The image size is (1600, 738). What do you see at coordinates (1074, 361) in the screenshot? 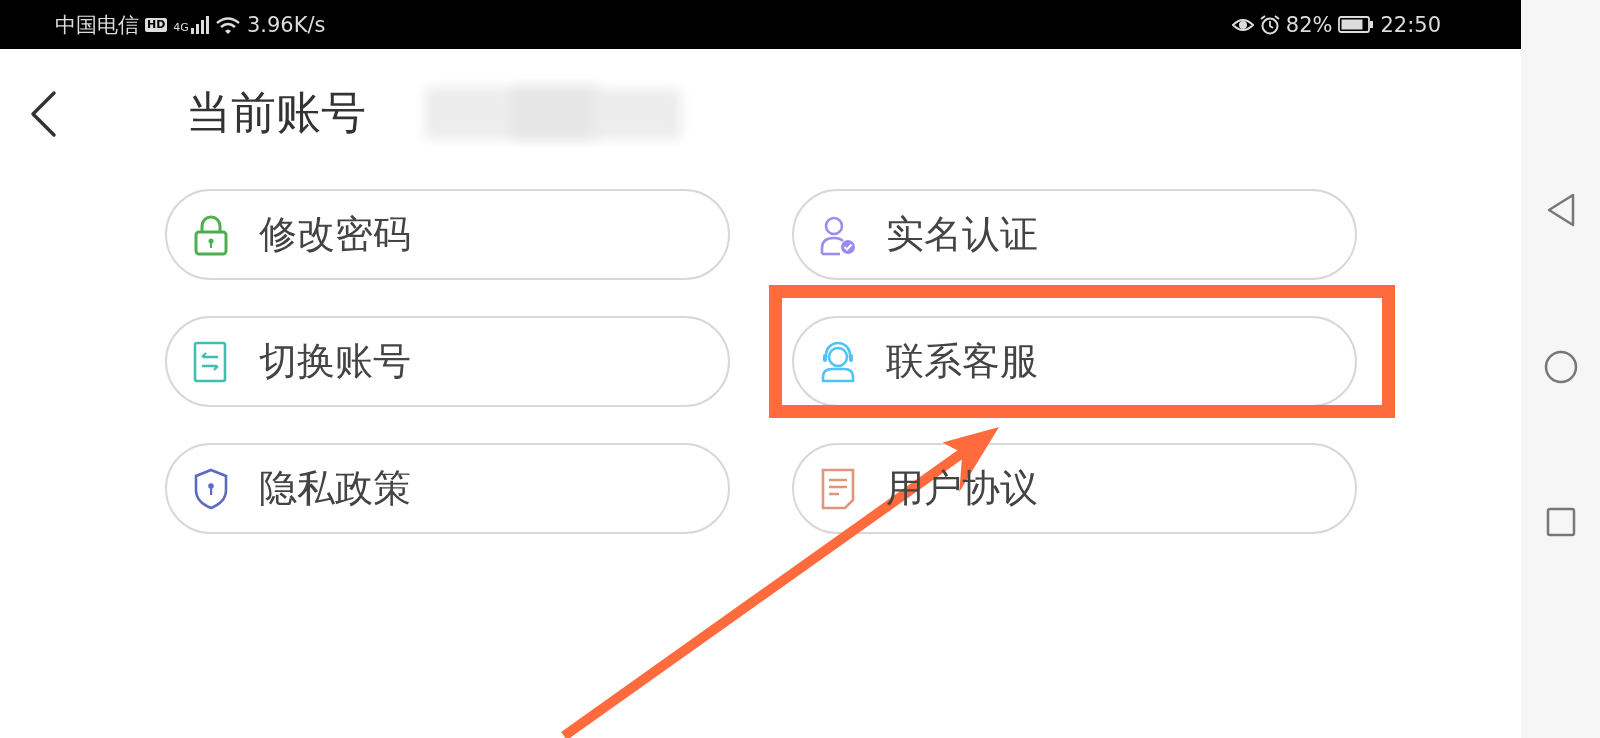
I see `menu-item: 联系客服` at bounding box center [1074, 361].